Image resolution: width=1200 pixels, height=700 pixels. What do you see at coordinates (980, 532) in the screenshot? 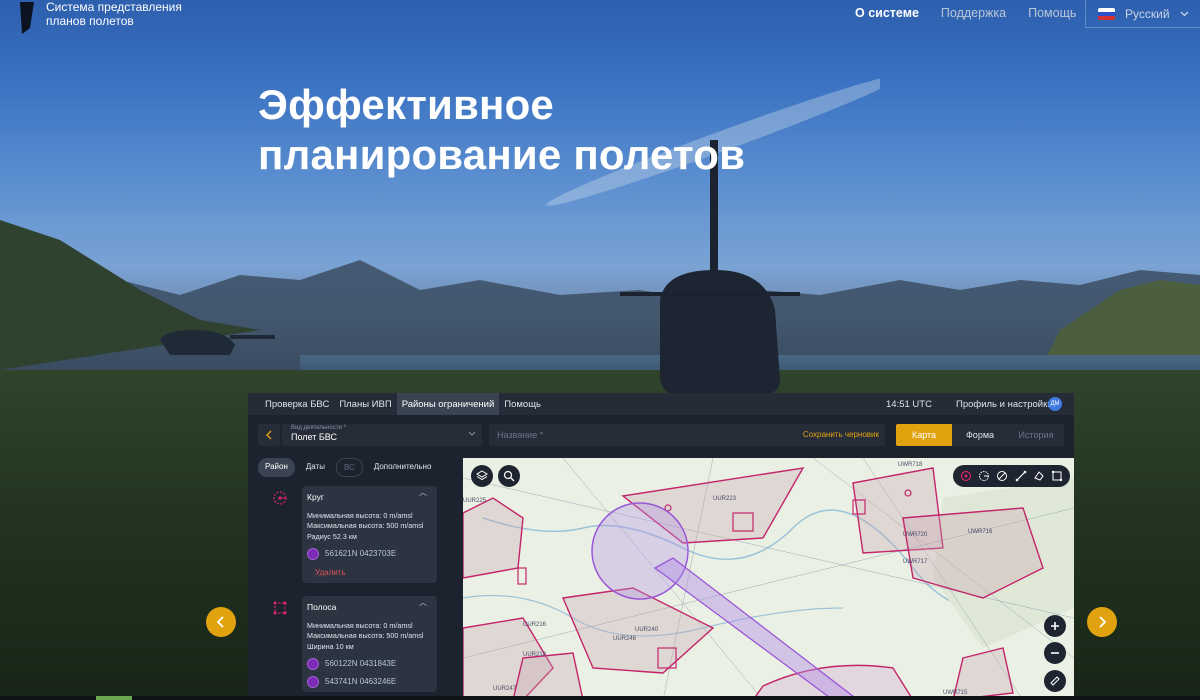
I see `svg-text: UWR716` at bounding box center [980, 532].